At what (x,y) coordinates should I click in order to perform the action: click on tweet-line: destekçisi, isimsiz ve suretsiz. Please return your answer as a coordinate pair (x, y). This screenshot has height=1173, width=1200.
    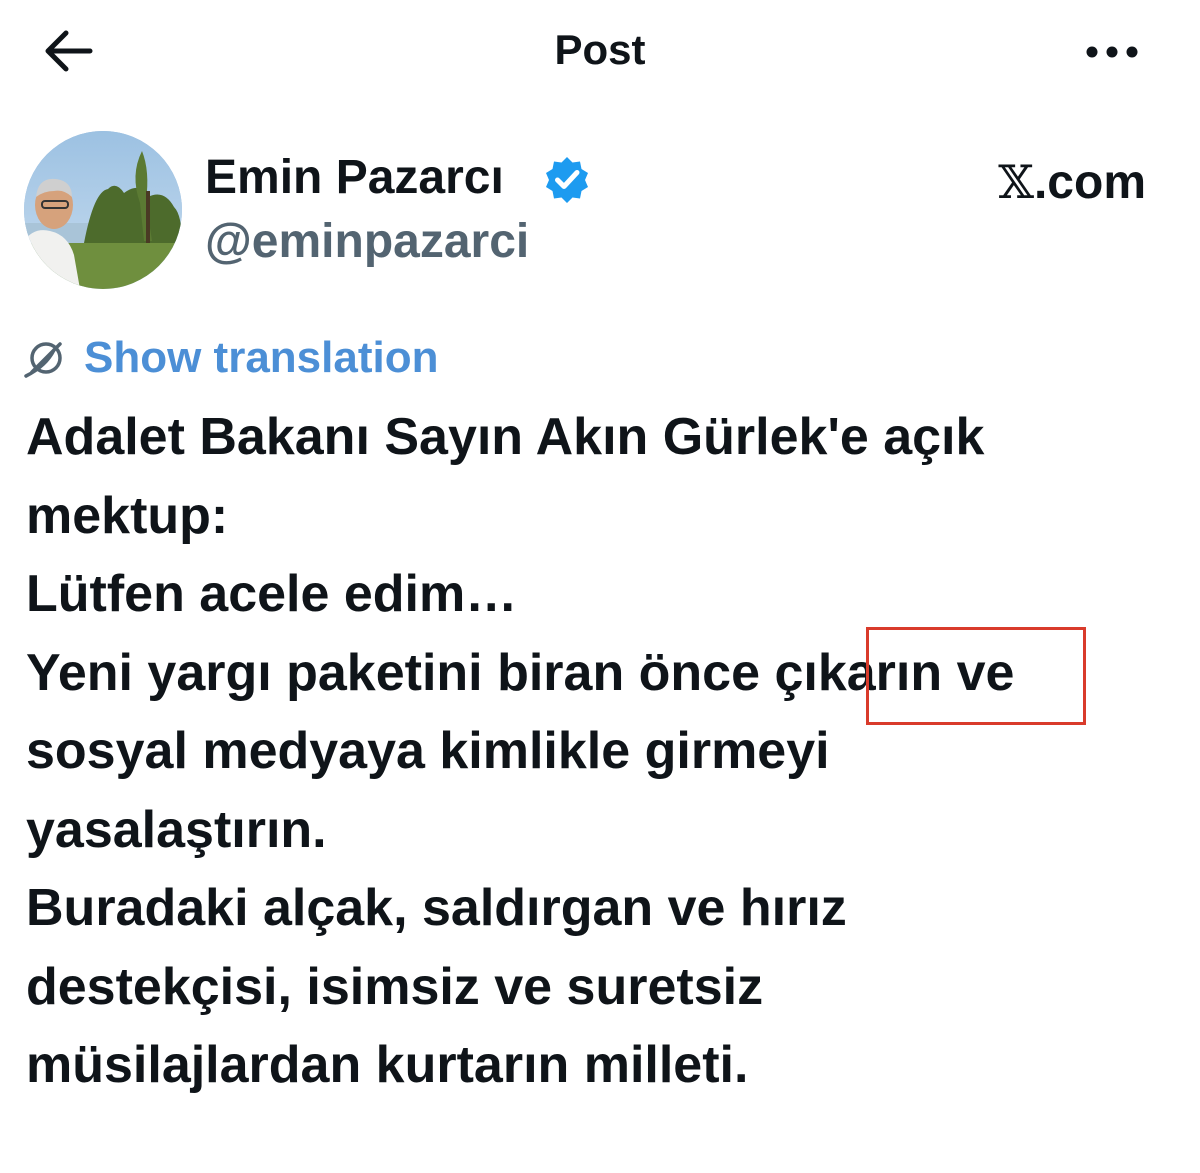
    Looking at the image, I should click on (395, 986).